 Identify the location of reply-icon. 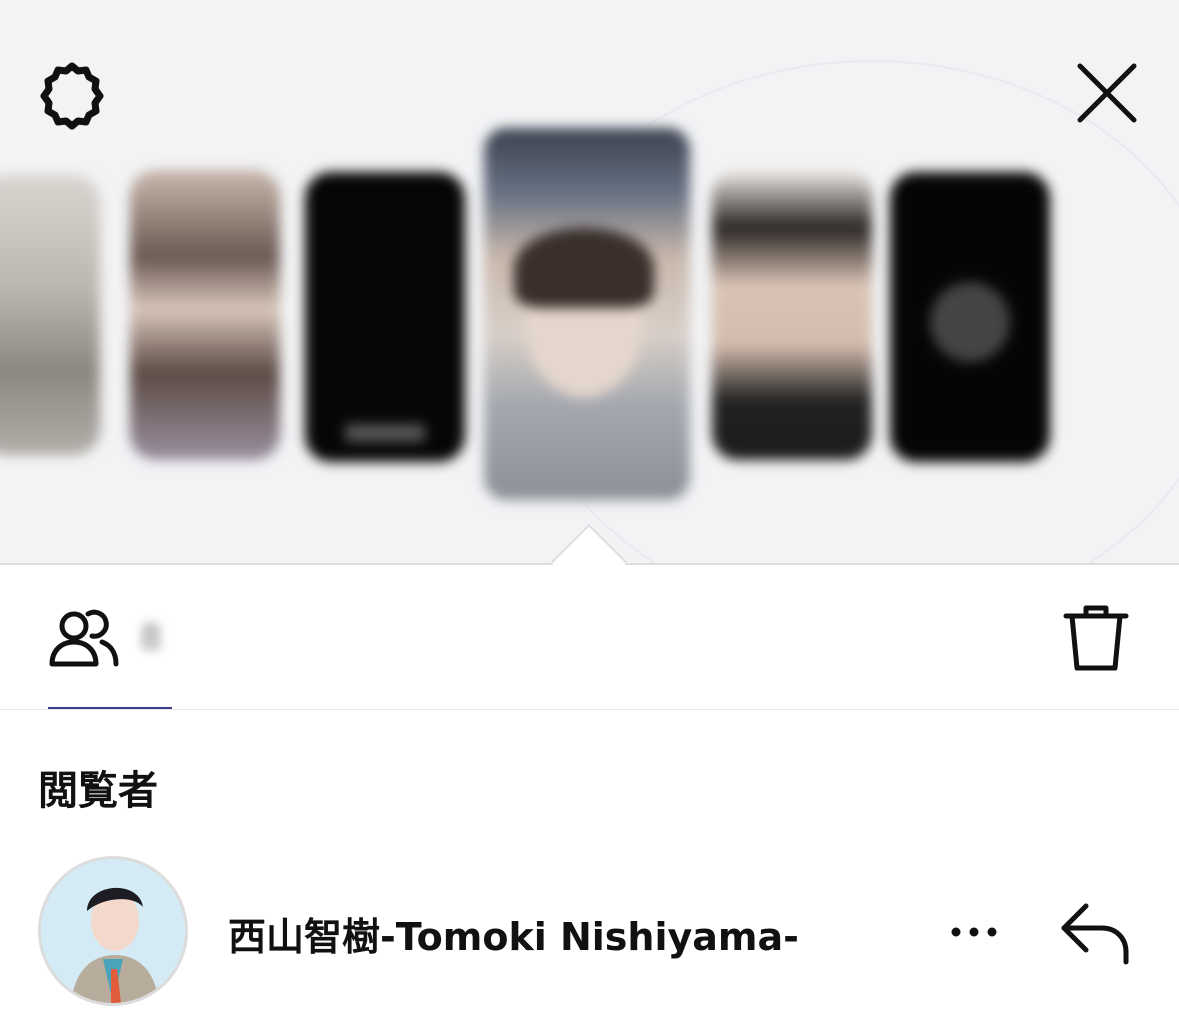
(1096, 932).